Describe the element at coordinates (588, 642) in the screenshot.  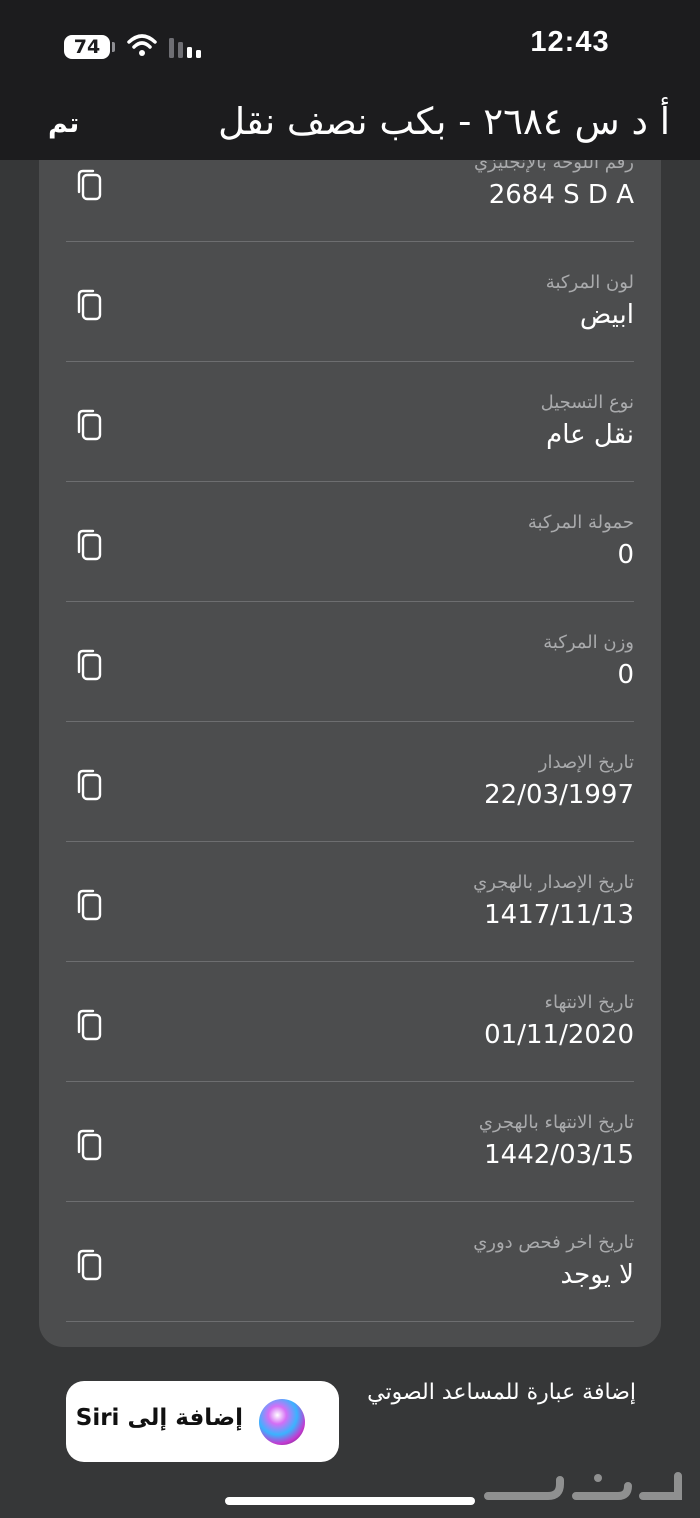
I see `detail-label: وزن المركبة` at that location.